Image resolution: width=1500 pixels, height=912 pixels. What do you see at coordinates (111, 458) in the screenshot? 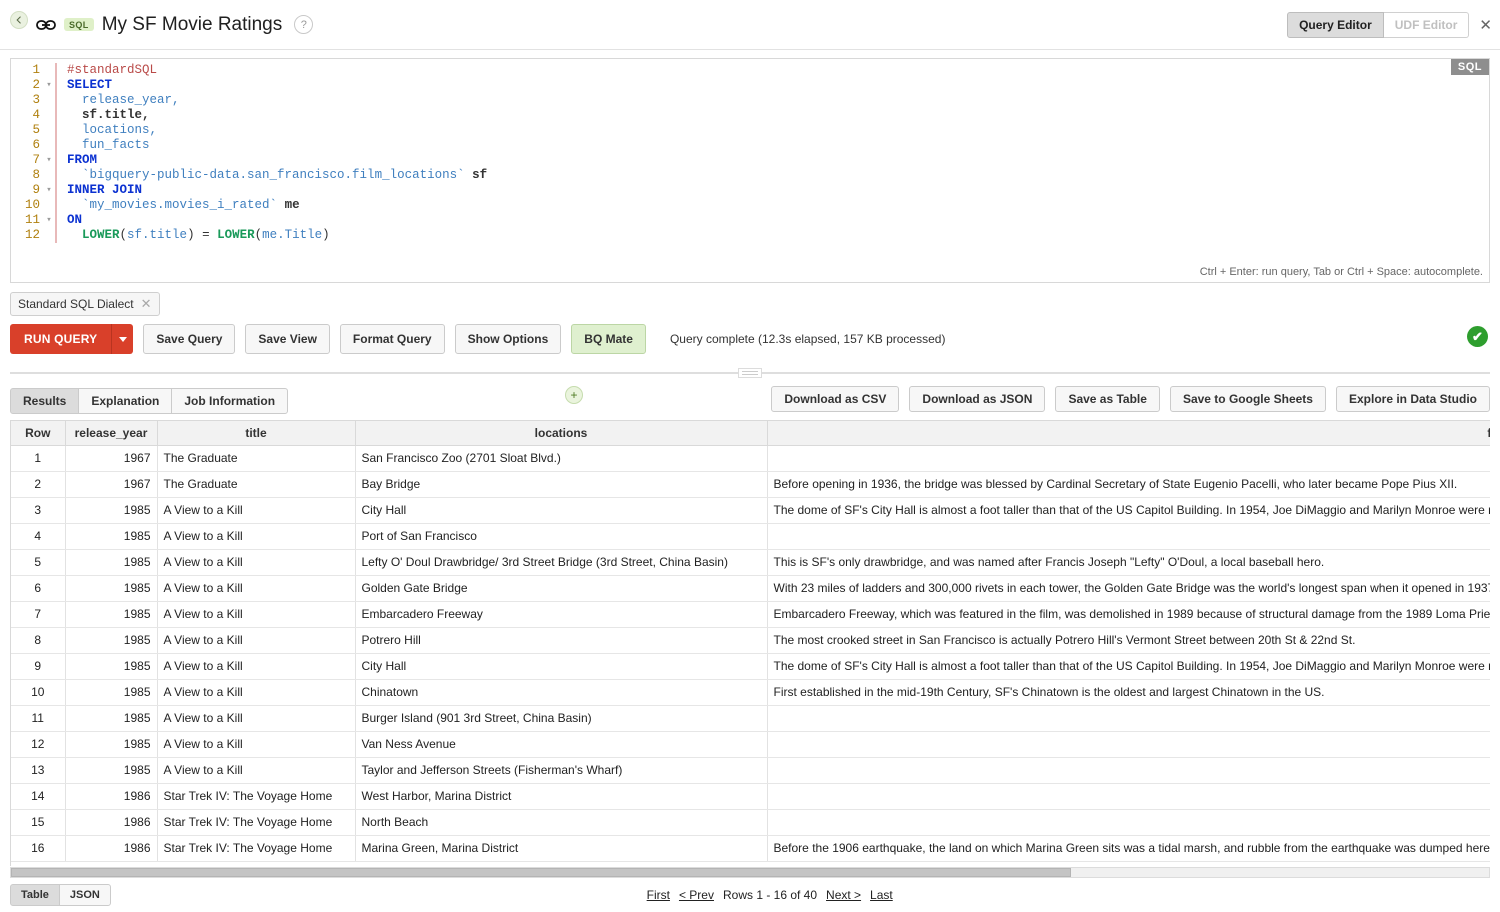
I see `cell-release-year: 1967` at bounding box center [111, 458].